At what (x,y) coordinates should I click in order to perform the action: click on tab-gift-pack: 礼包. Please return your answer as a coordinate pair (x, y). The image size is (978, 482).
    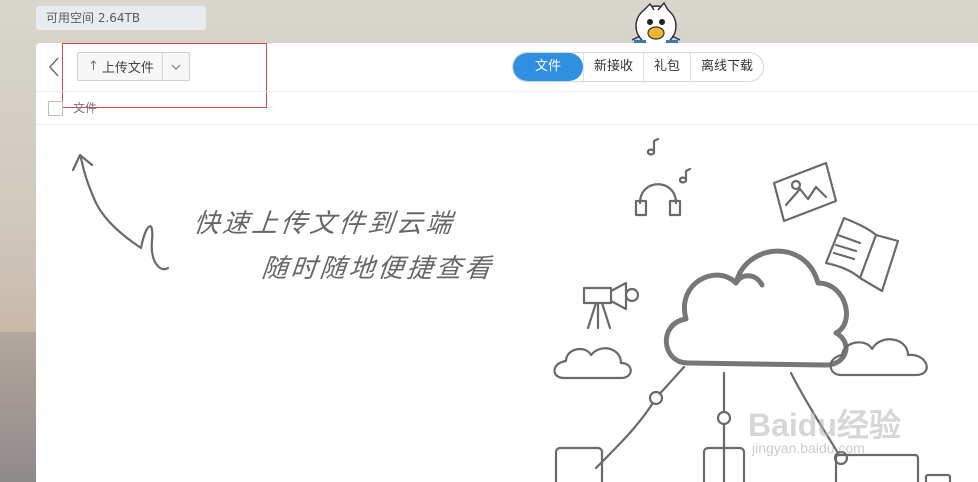
    Looking at the image, I should click on (666, 67).